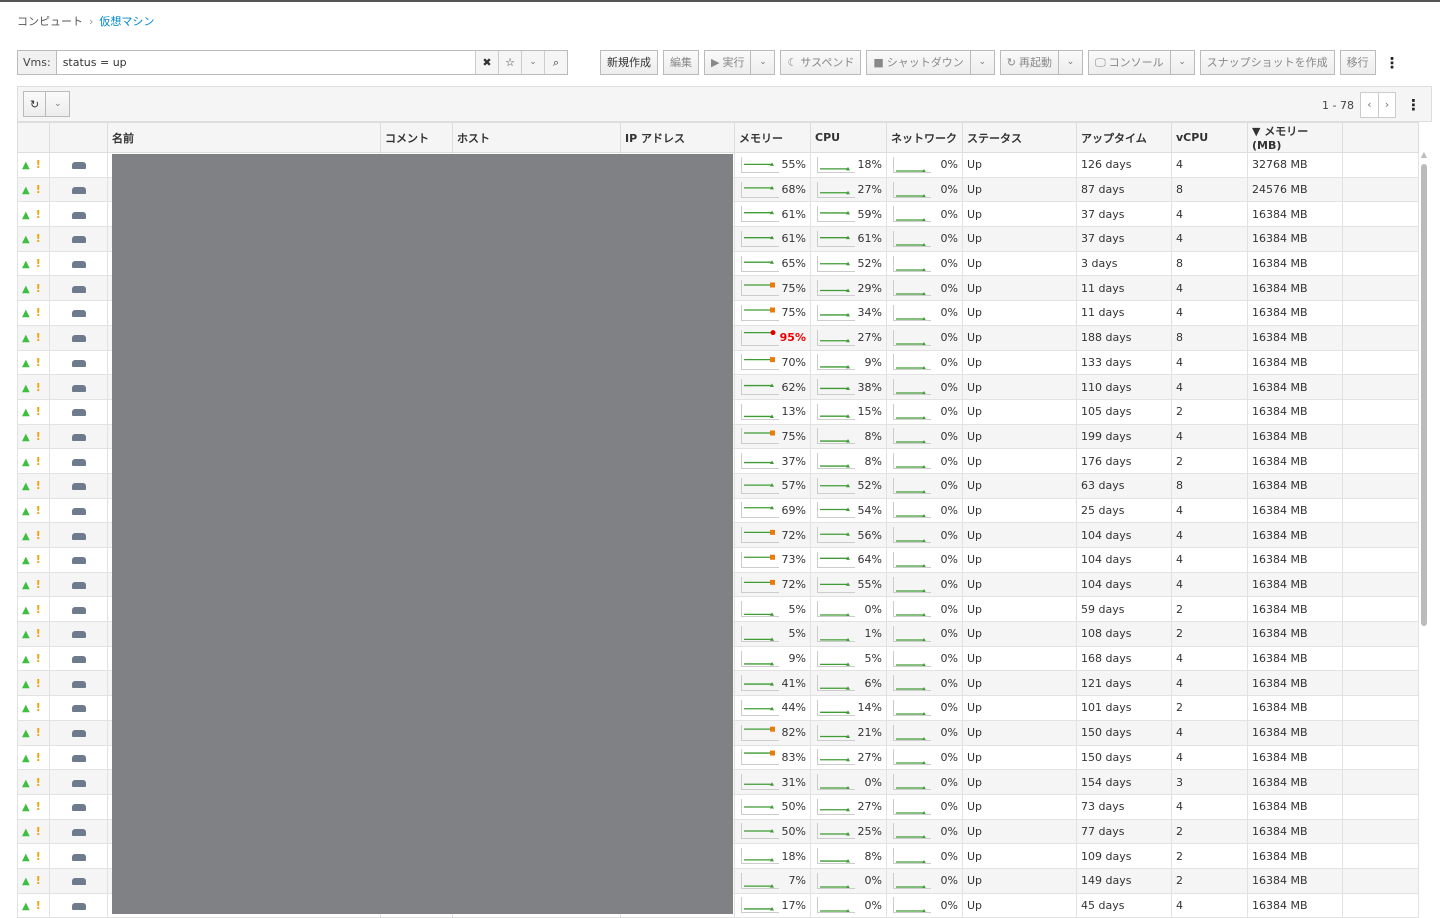 The image size is (1440, 918). Describe the element at coordinates (918, 62) in the screenshot. I see `shutdown-button: ■ シャットダウン` at that location.